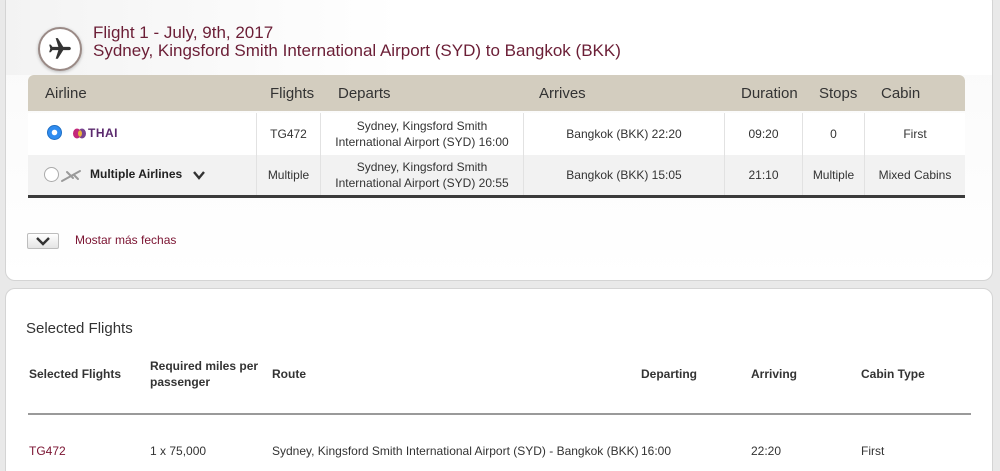 This screenshot has width=1000, height=471. Describe the element at coordinates (562, 93) in the screenshot. I see `col-arrives: Arrives` at that location.